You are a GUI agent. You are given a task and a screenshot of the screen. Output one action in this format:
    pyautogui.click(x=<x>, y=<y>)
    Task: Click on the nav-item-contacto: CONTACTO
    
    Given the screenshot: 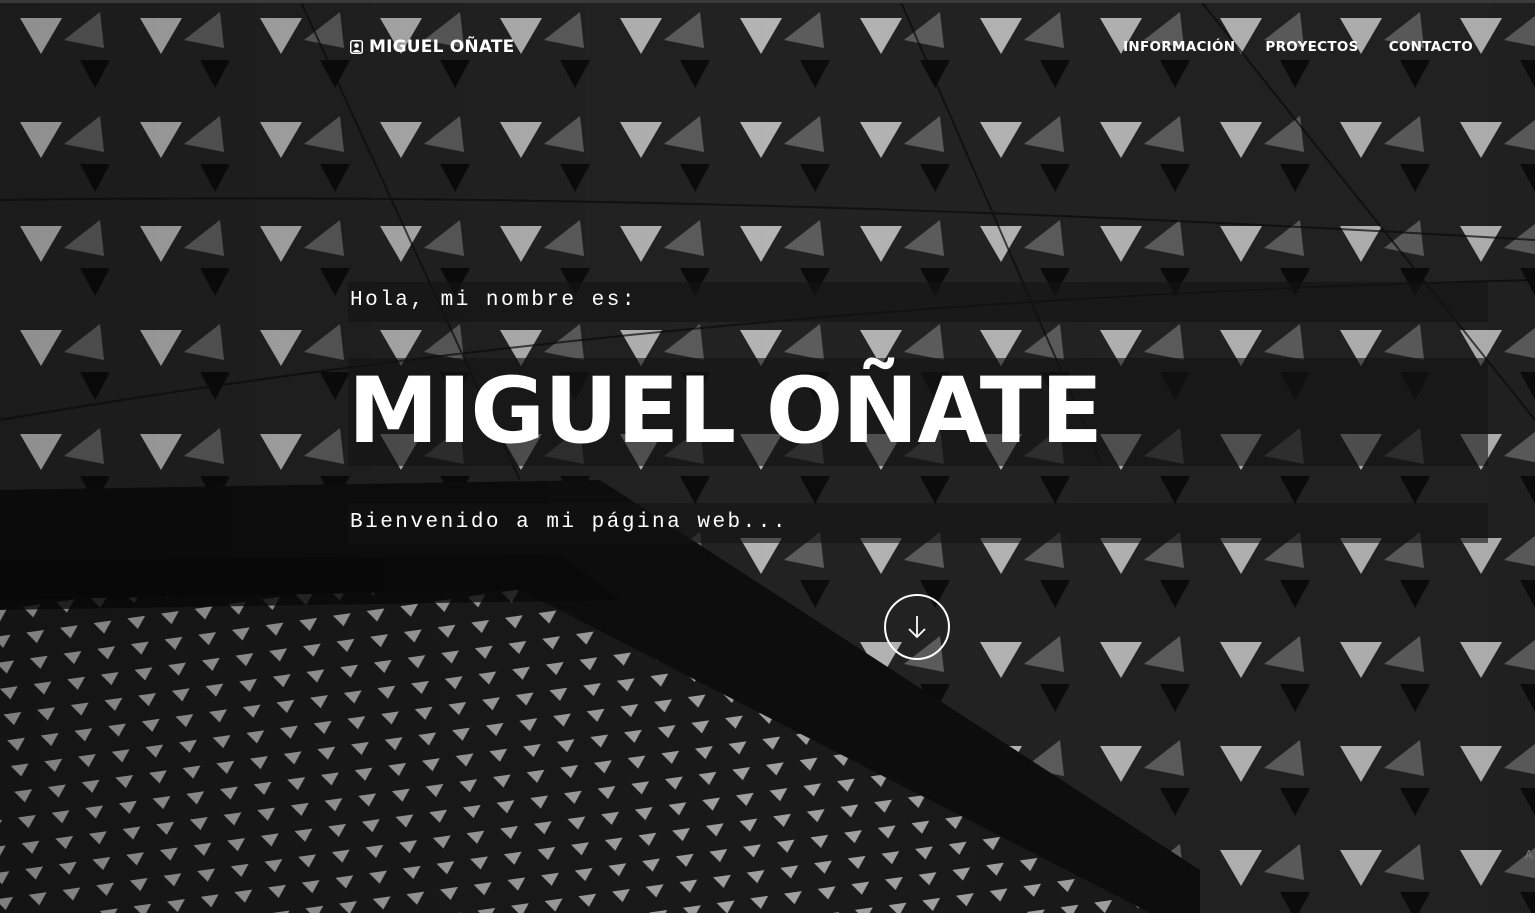 What is the action you would take?
    pyautogui.click(x=1431, y=47)
    